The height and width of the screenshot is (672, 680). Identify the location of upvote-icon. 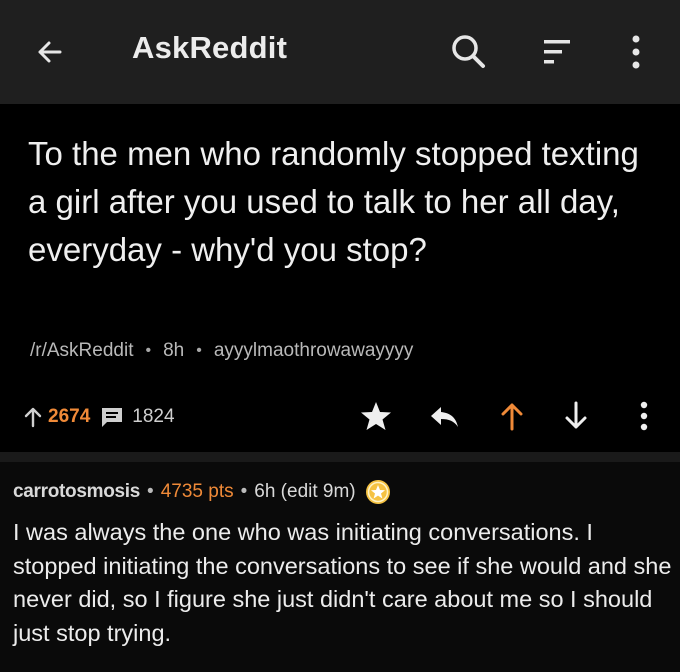
(512, 416).